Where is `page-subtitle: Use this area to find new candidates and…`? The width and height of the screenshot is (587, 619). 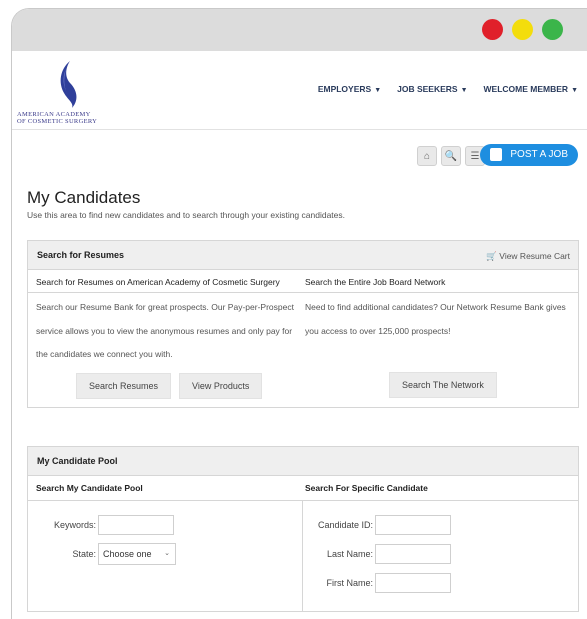 page-subtitle: Use this area to find new candidates and… is located at coordinates (186, 215).